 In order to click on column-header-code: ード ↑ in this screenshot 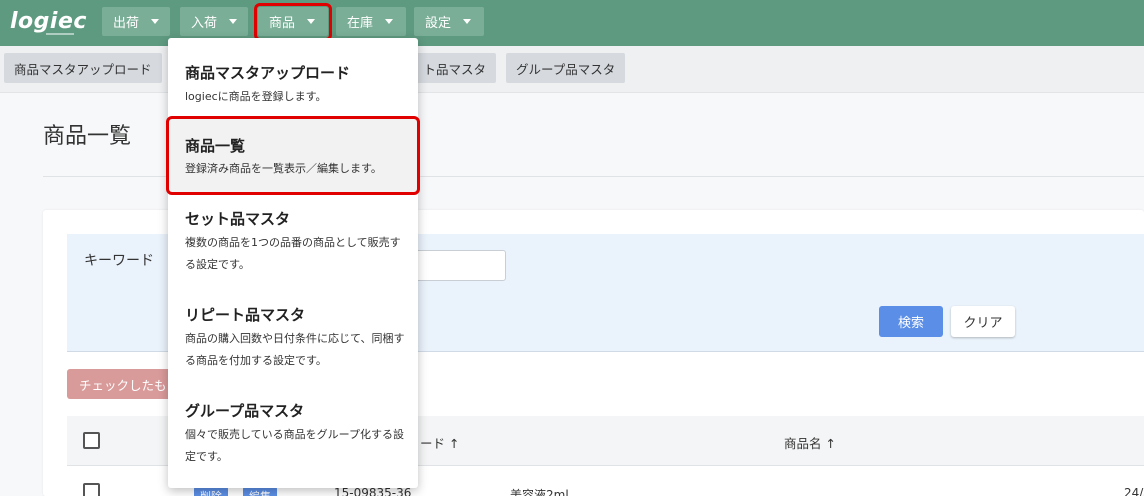, I will do `click(439, 442)`.